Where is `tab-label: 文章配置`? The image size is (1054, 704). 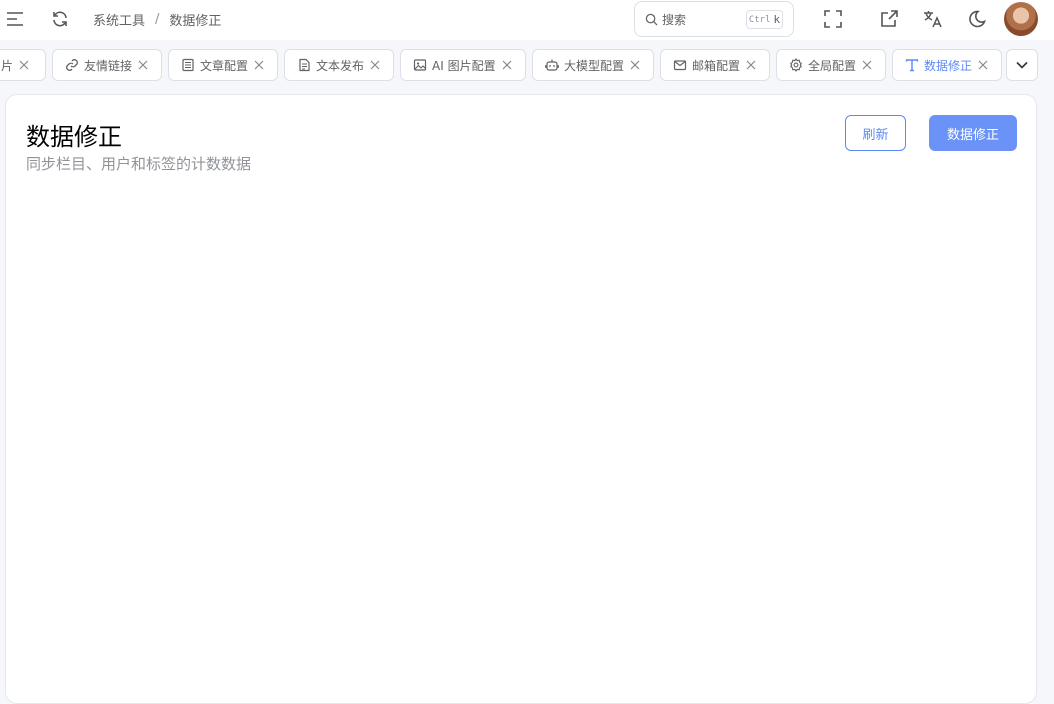 tab-label: 文章配置 is located at coordinates (224, 65).